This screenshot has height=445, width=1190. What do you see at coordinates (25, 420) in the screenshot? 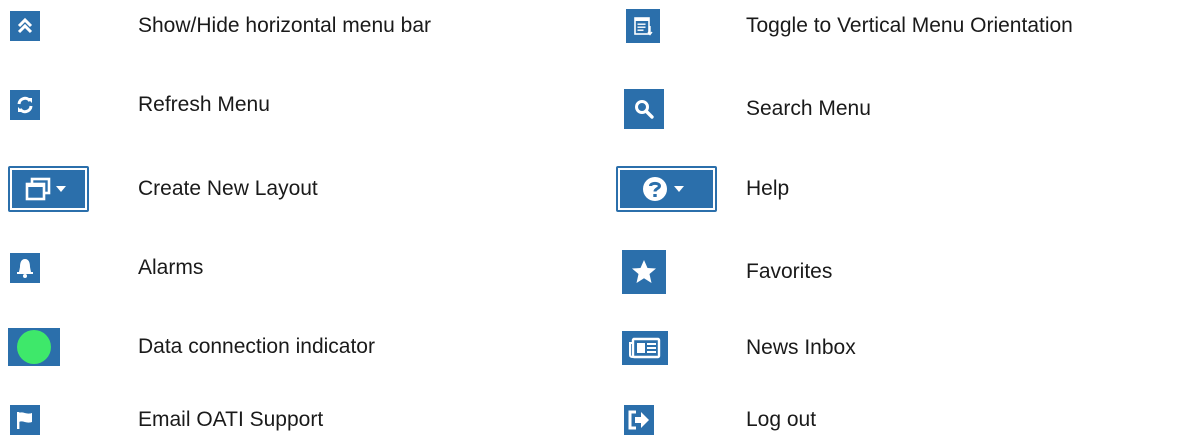
I see `flag-icon` at bounding box center [25, 420].